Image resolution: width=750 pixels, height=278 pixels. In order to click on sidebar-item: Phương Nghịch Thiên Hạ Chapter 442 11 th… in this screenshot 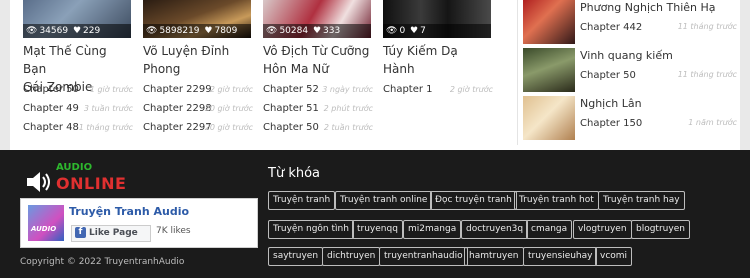, I will do `click(631, 23)`.